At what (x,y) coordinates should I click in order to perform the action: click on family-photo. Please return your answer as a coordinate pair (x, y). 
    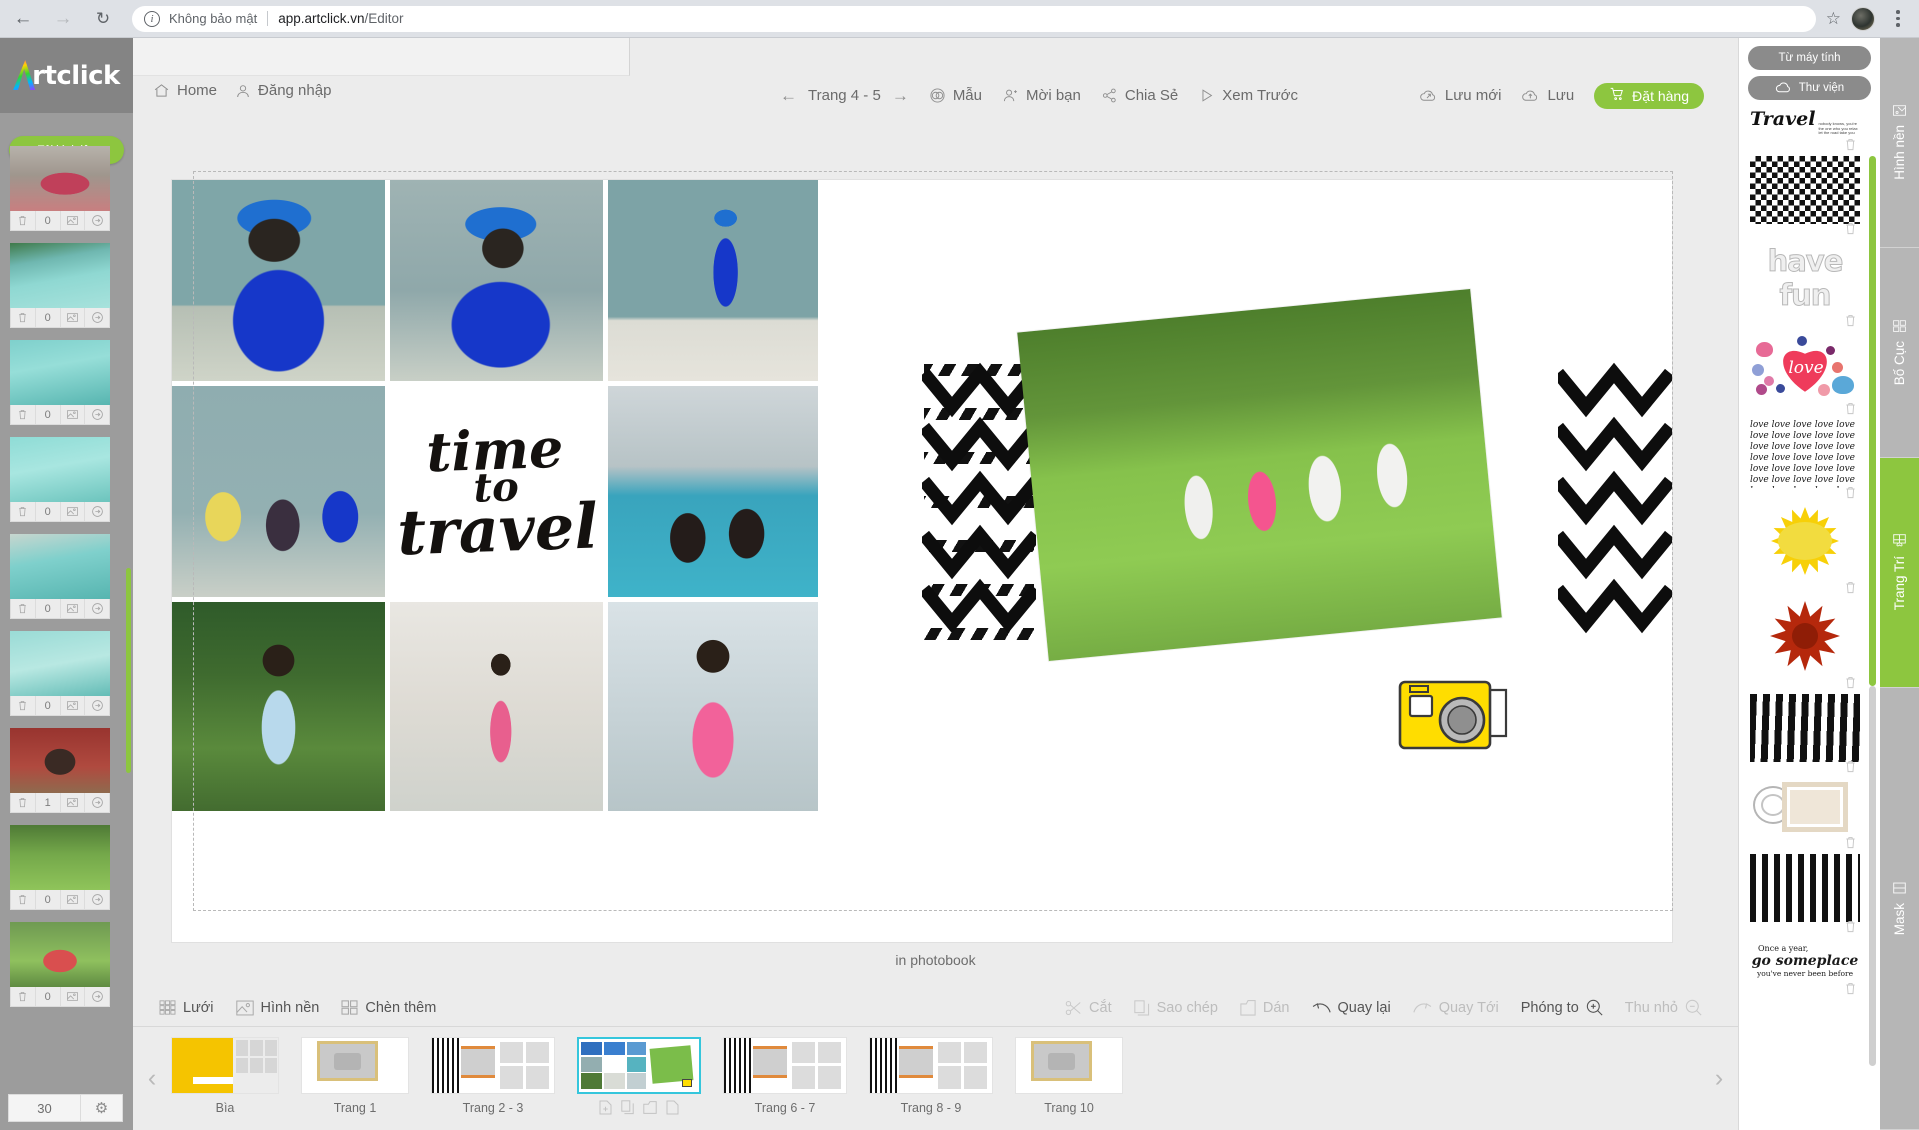
    Looking at the image, I should click on (1259, 475).